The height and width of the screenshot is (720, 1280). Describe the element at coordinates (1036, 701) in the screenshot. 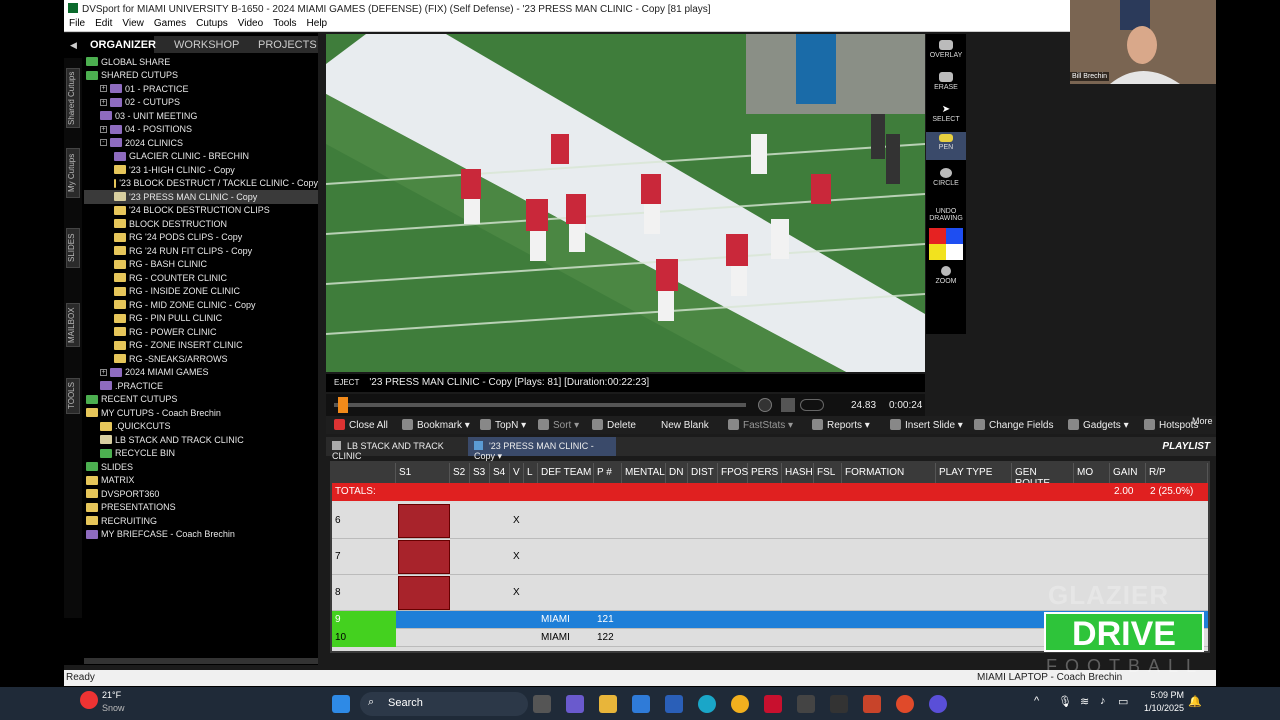

I see `tray-chevron-icon: ^` at that location.